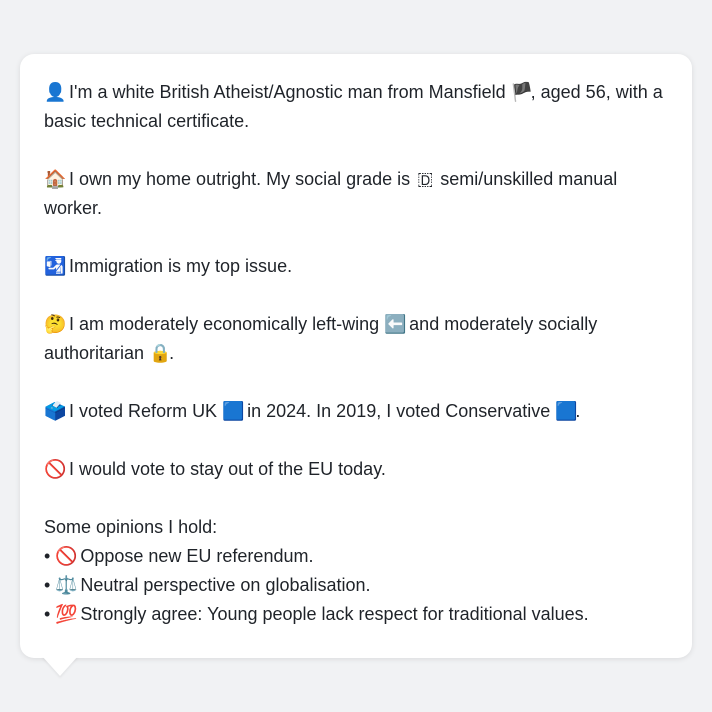  Describe the element at coordinates (55, 324) in the screenshot. I see `thinking-face-icon: 🤔` at that location.